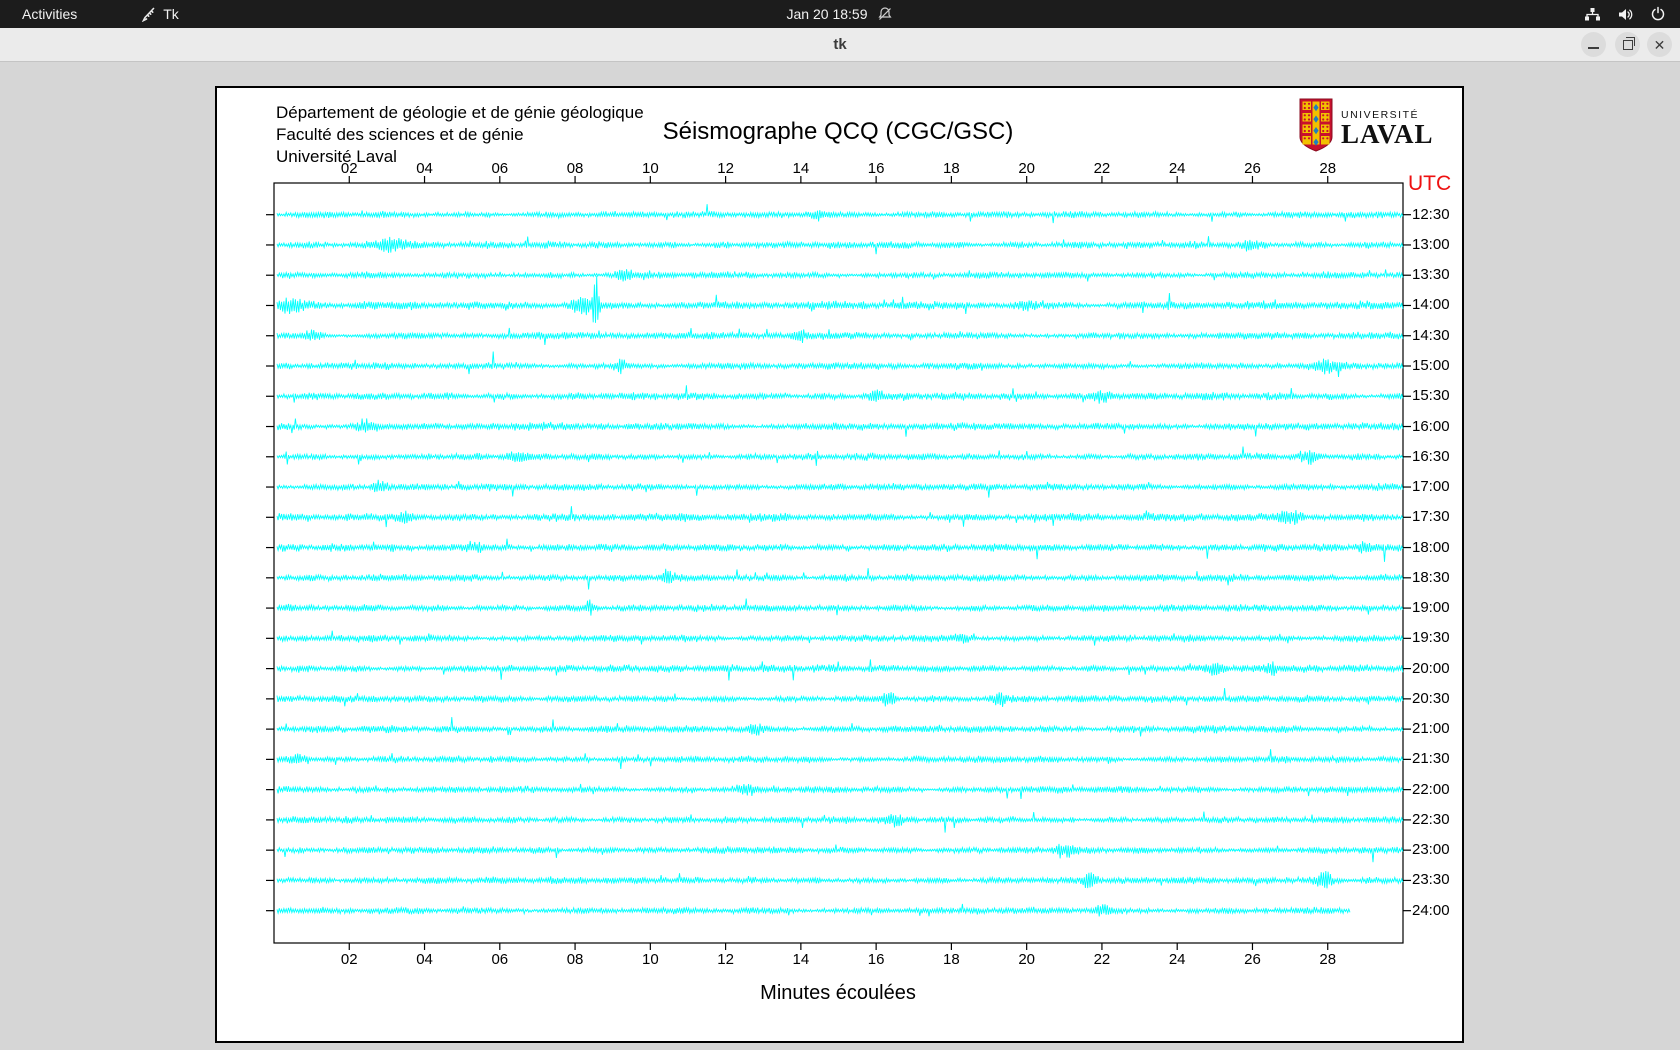  Describe the element at coordinates (1252, 168) in the screenshot. I see `x-tick-top-26: 26` at that location.